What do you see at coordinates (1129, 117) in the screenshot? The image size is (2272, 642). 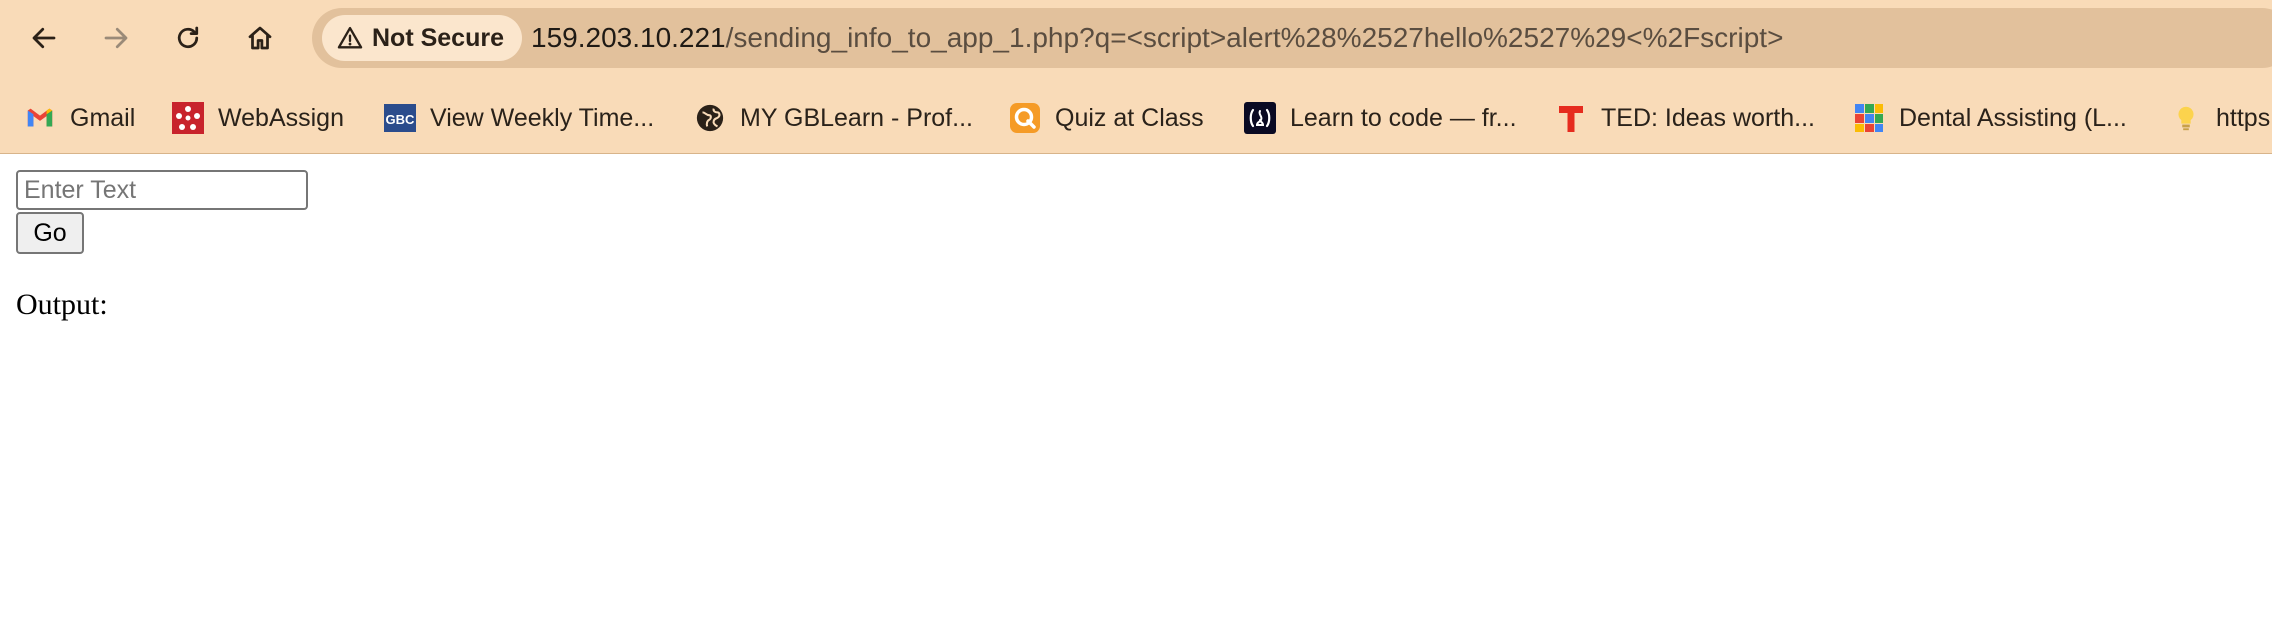 I see `bookmark-label: Quiz at Class` at bounding box center [1129, 117].